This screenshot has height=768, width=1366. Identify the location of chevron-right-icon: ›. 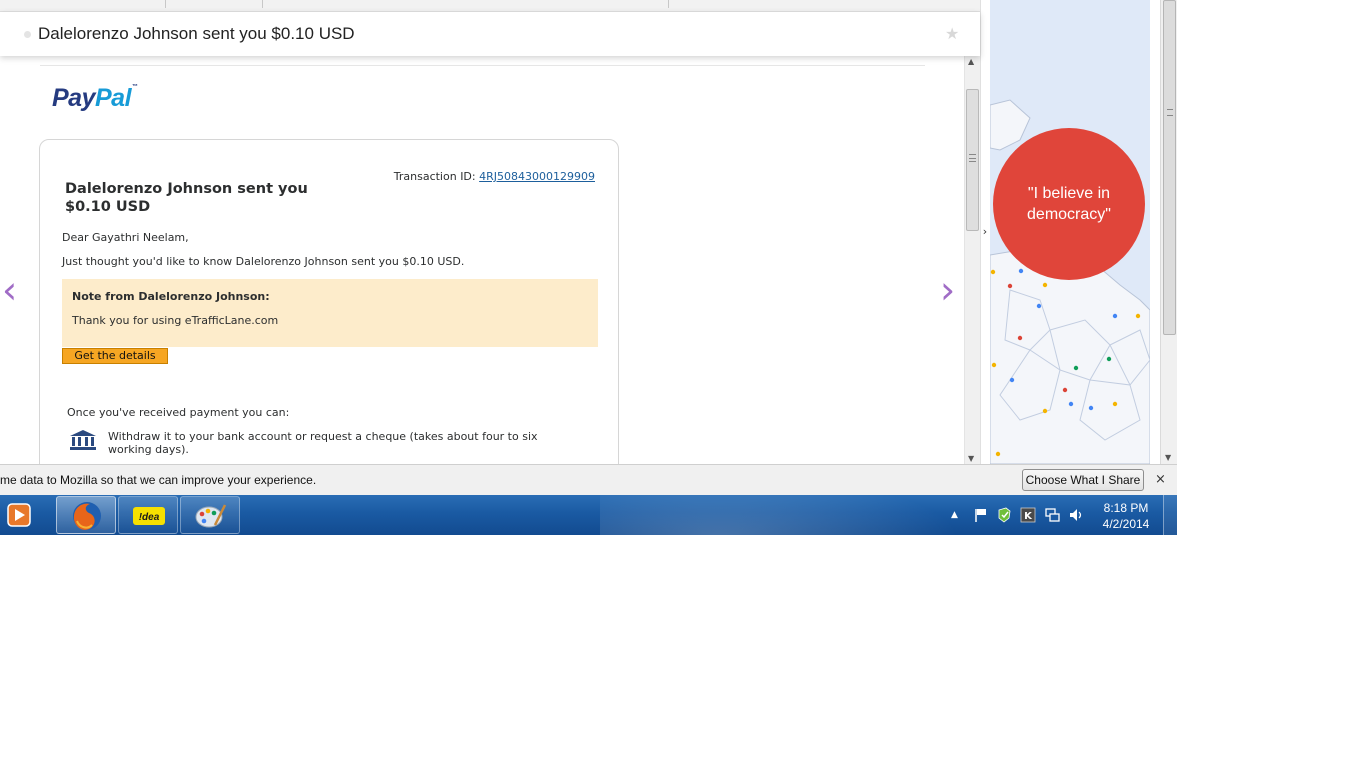
(985, 231).